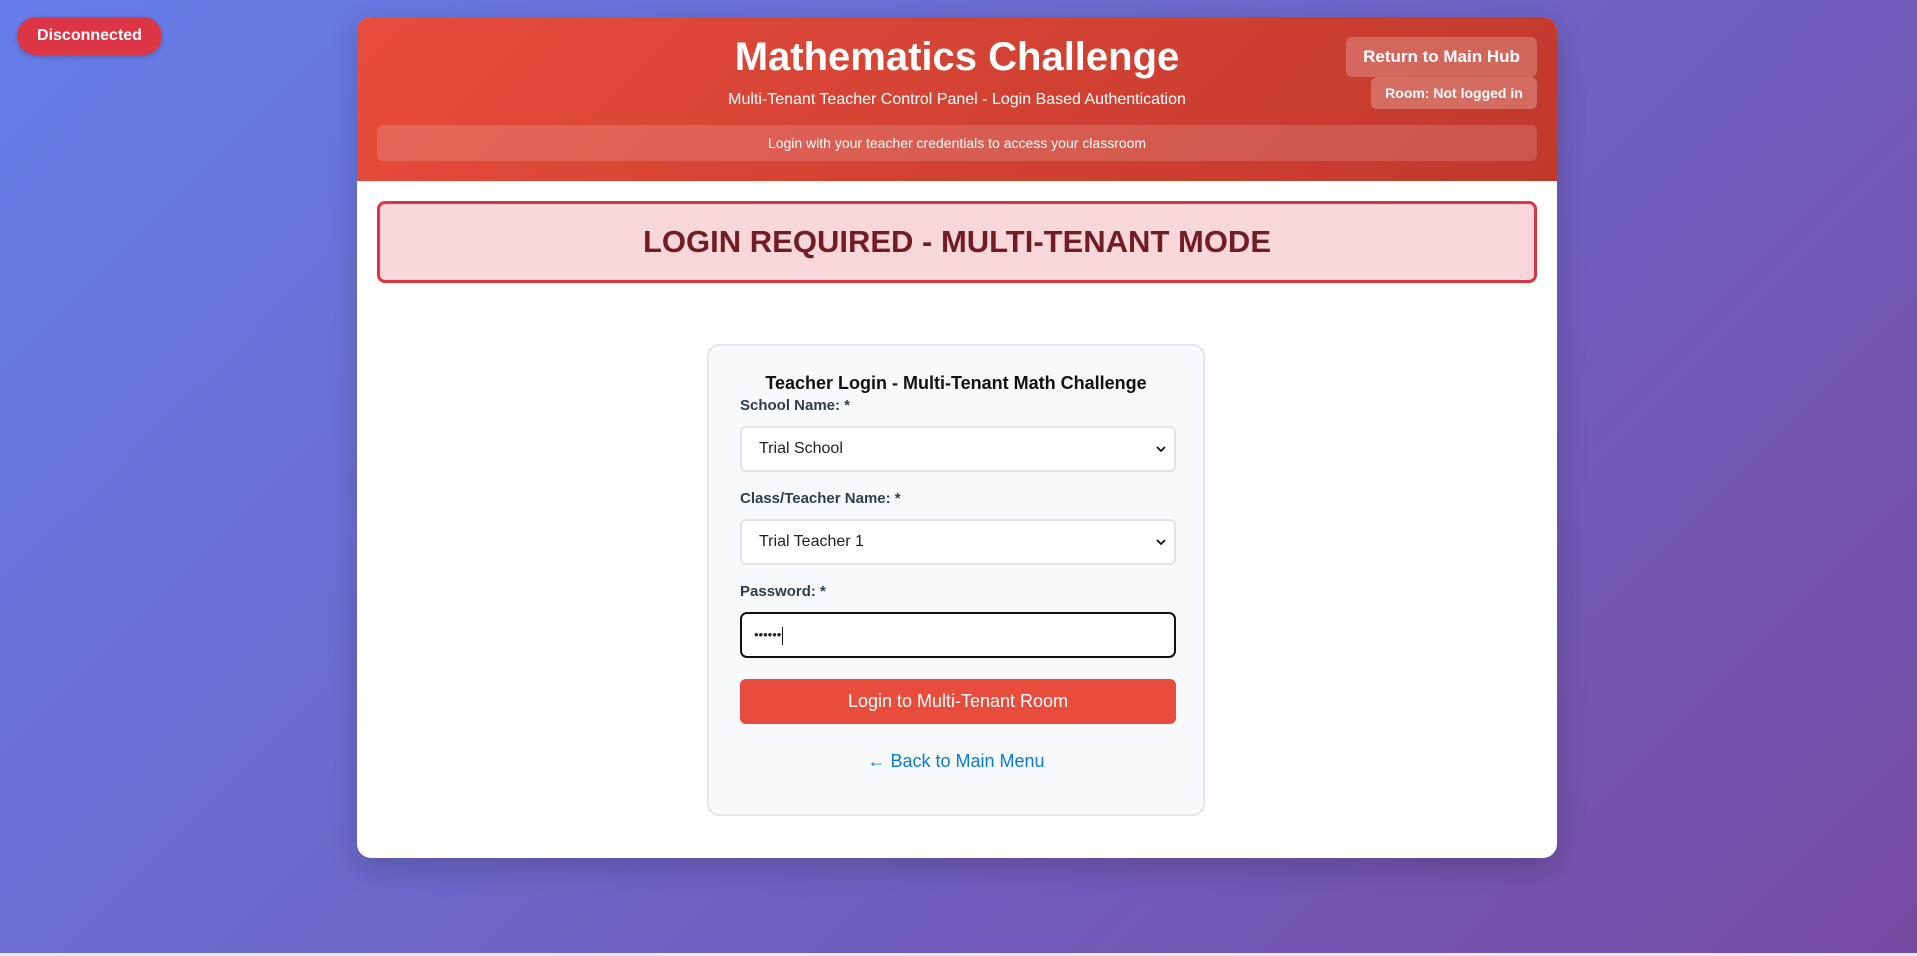 Image resolution: width=1917 pixels, height=956 pixels. I want to click on room-status-badge: Room: Not logged in, so click(1454, 93).